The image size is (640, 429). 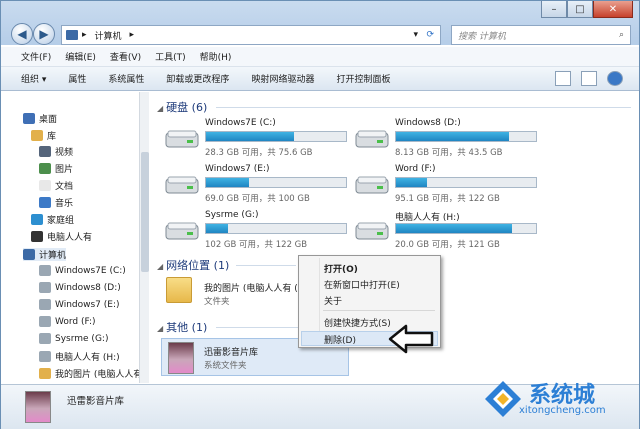 I want to click on nav-item: Windows7E (C:), so click(x=82, y=270).